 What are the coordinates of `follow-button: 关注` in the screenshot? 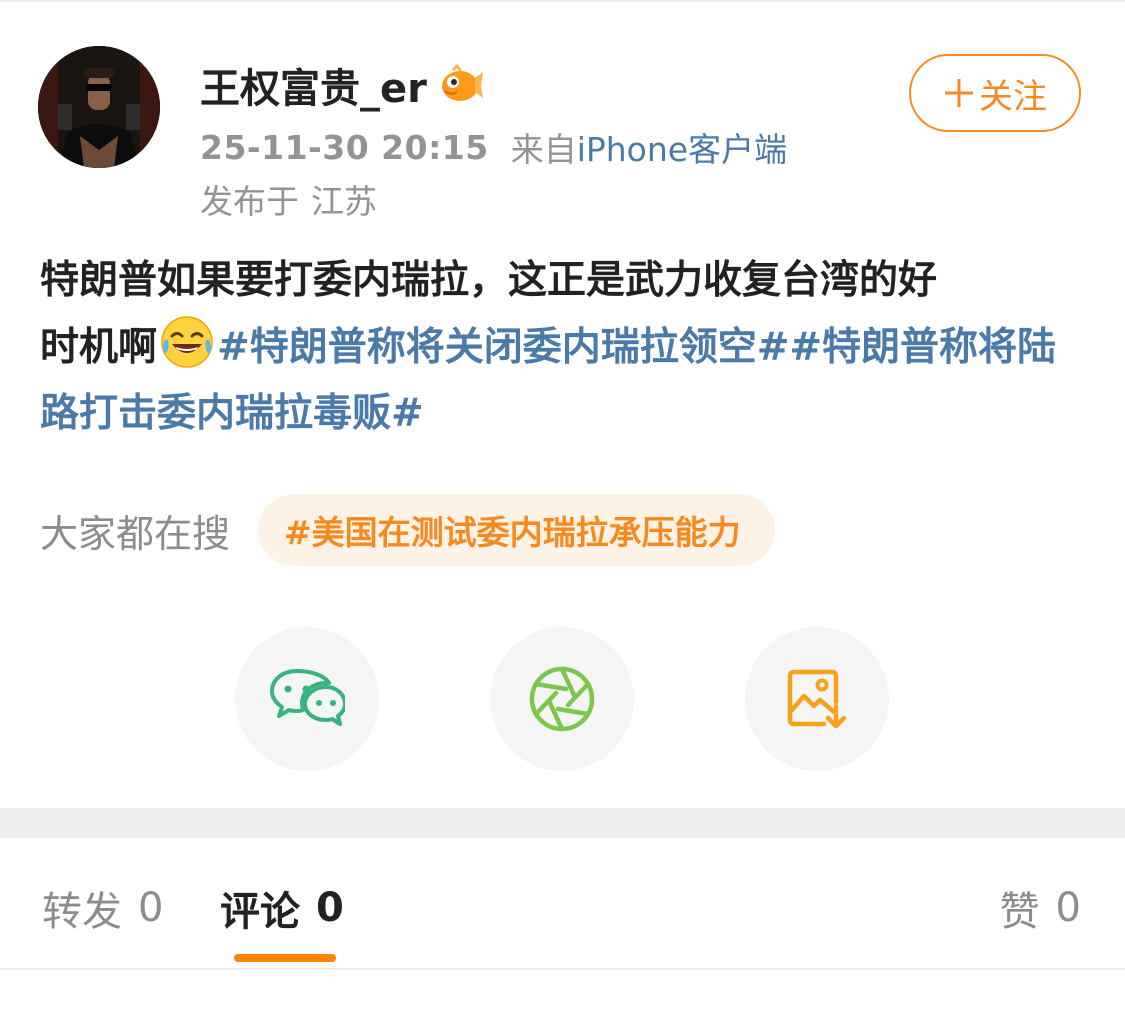 It's located at (995, 93).